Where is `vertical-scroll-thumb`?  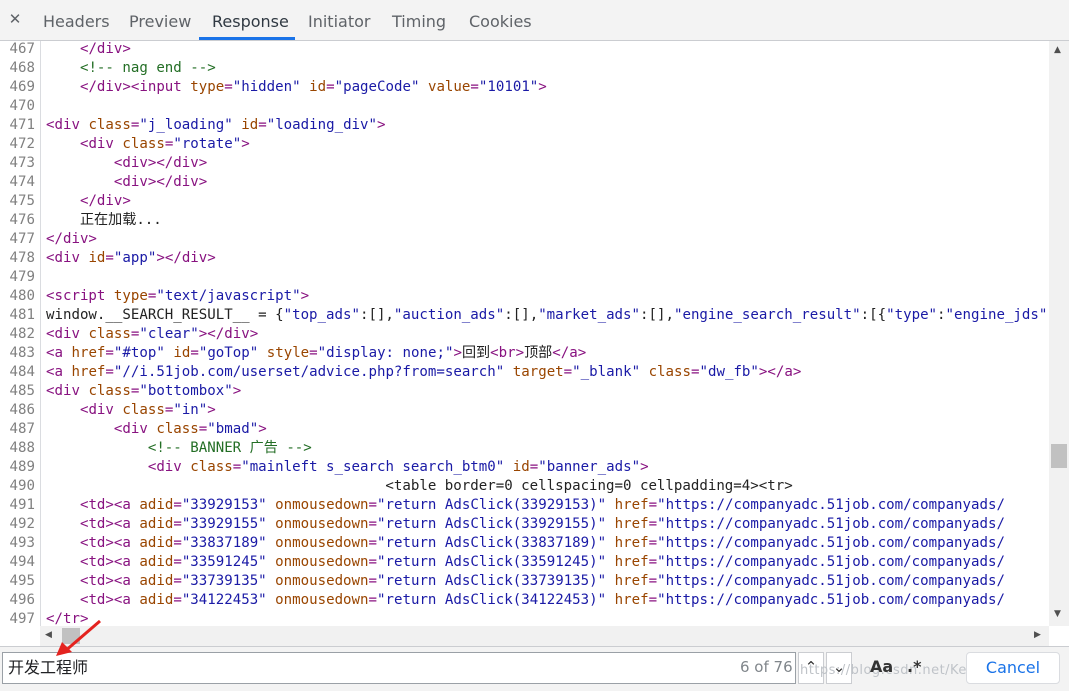 vertical-scroll-thumb is located at coordinates (1059, 456).